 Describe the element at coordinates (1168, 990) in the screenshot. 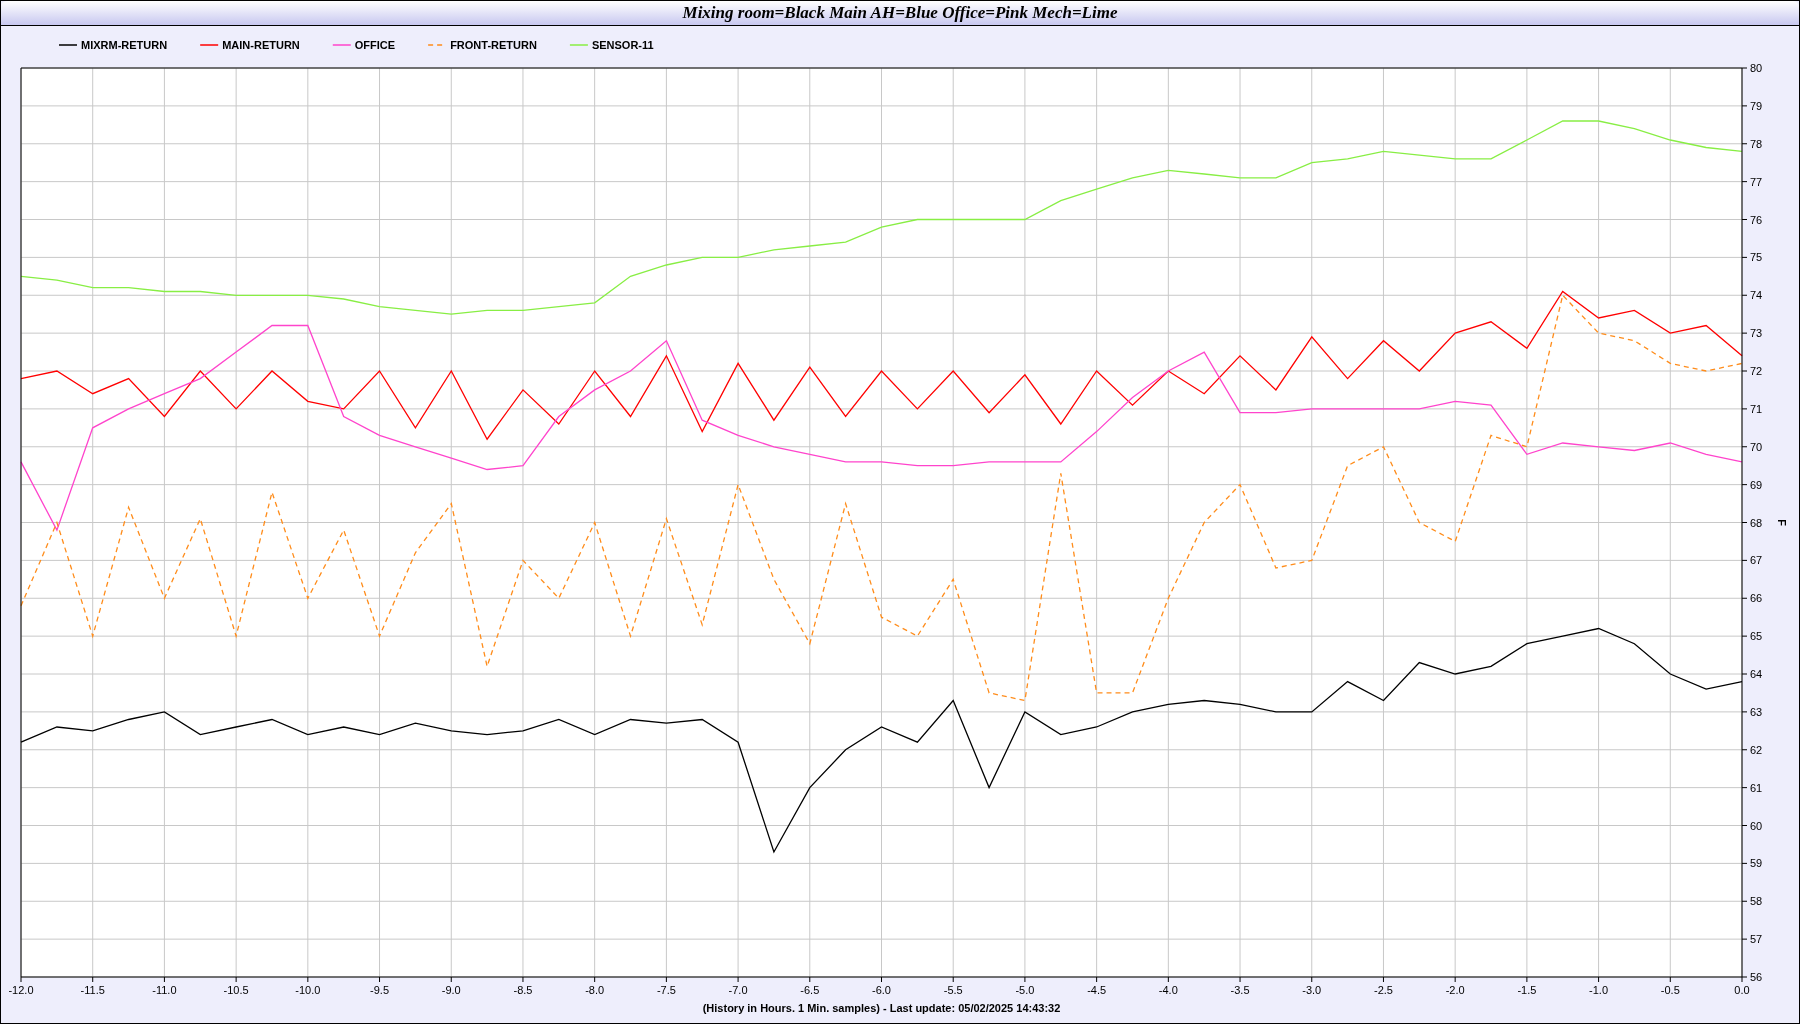

I see `x-tick-label: -4.0` at that location.